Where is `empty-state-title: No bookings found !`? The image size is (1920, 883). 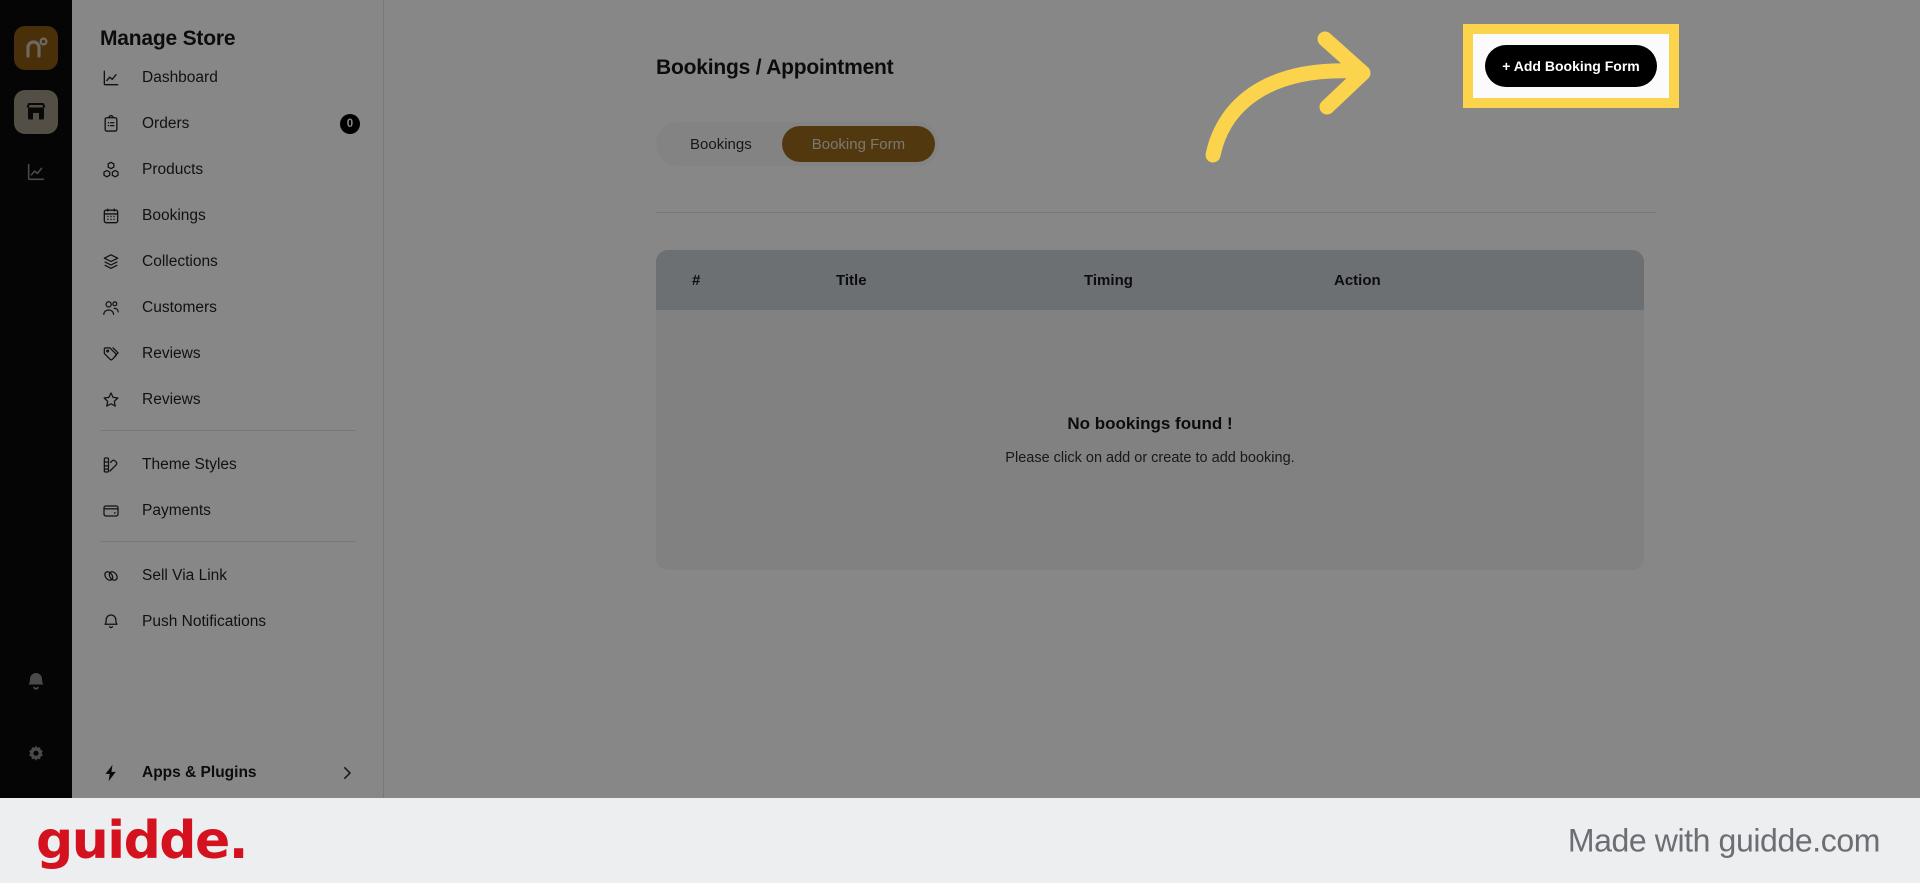 empty-state-title: No bookings found ! is located at coordinates (1150, 423).